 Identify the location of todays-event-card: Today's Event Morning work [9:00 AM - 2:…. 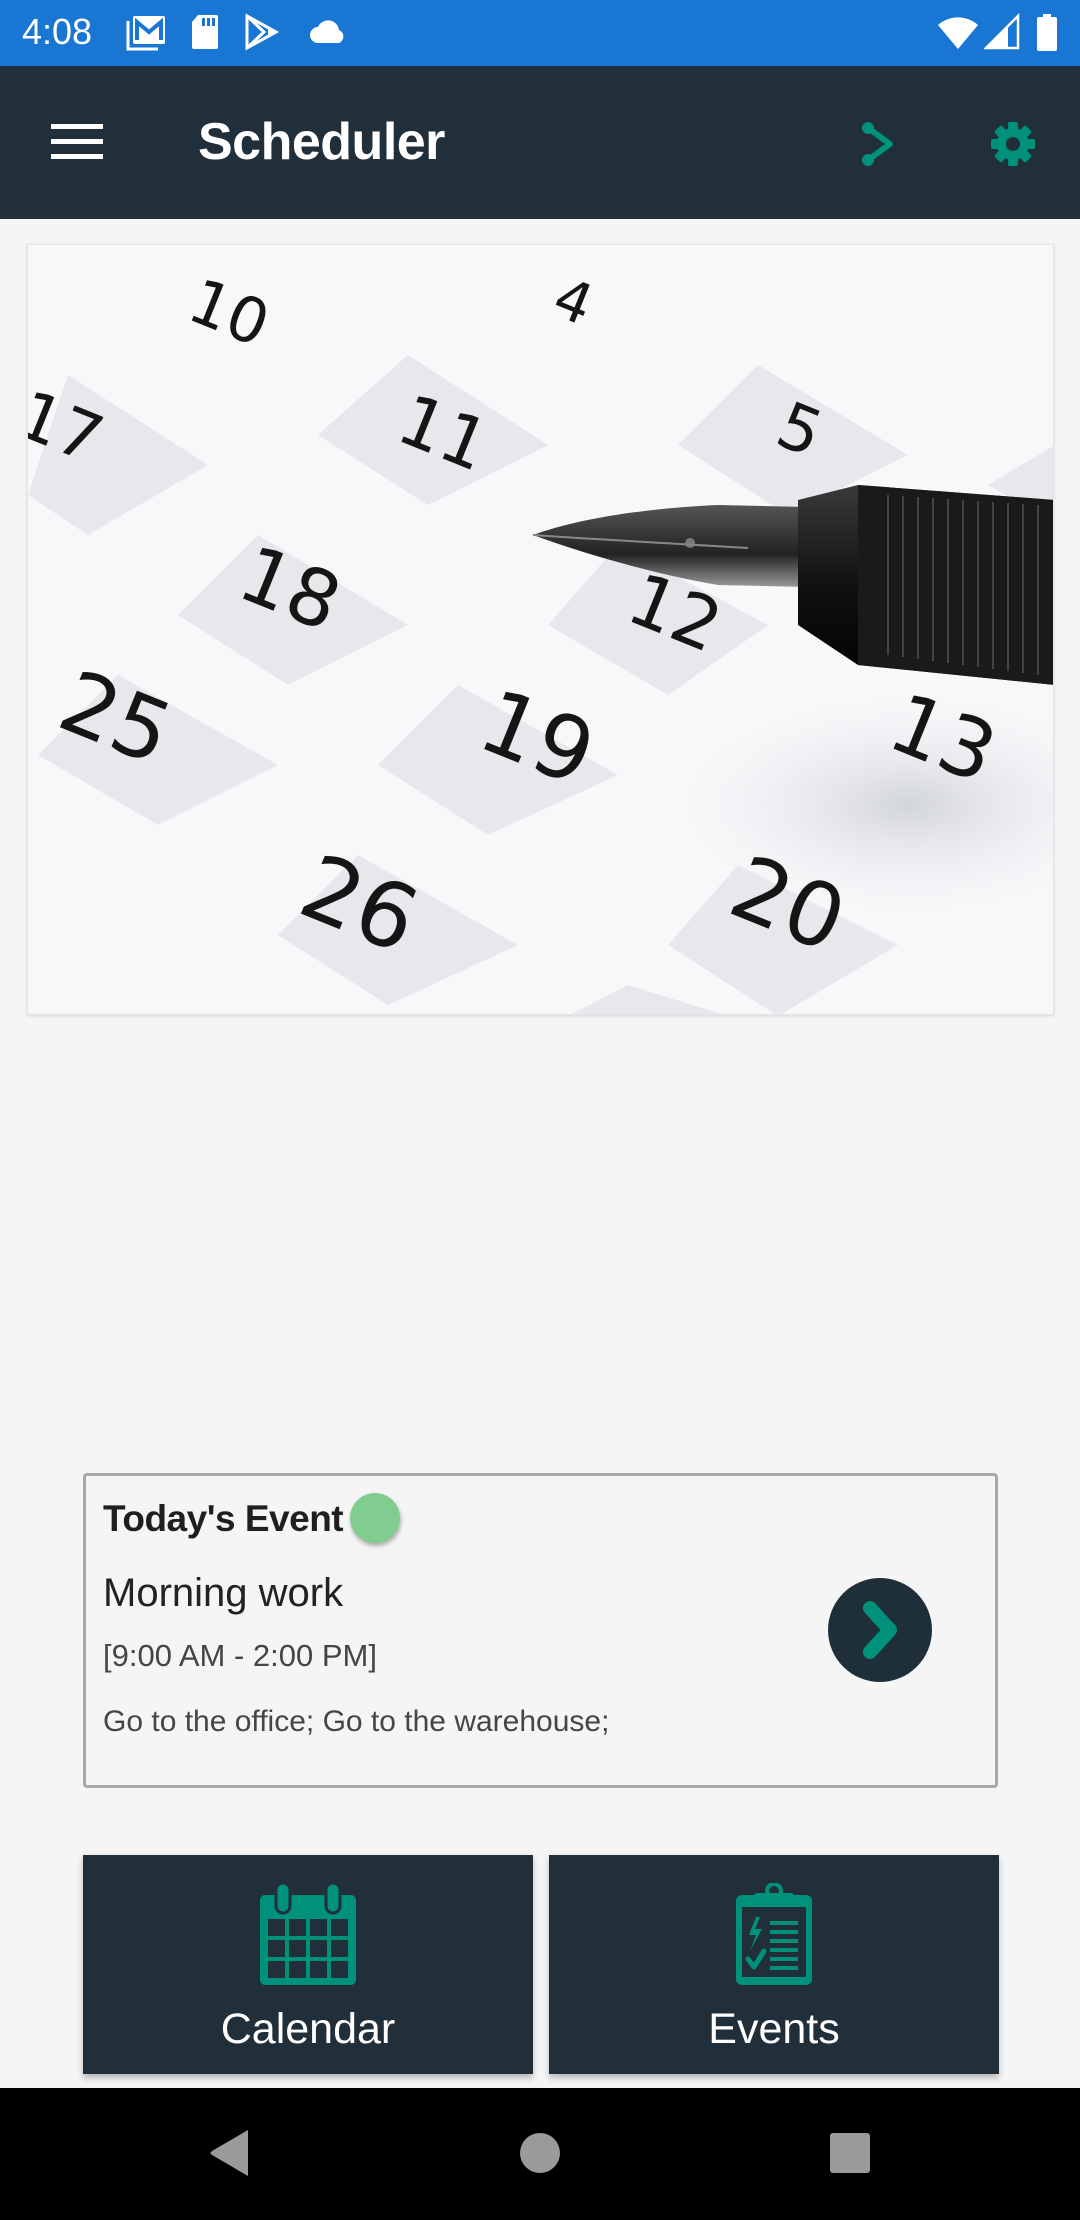
(540, 1630).